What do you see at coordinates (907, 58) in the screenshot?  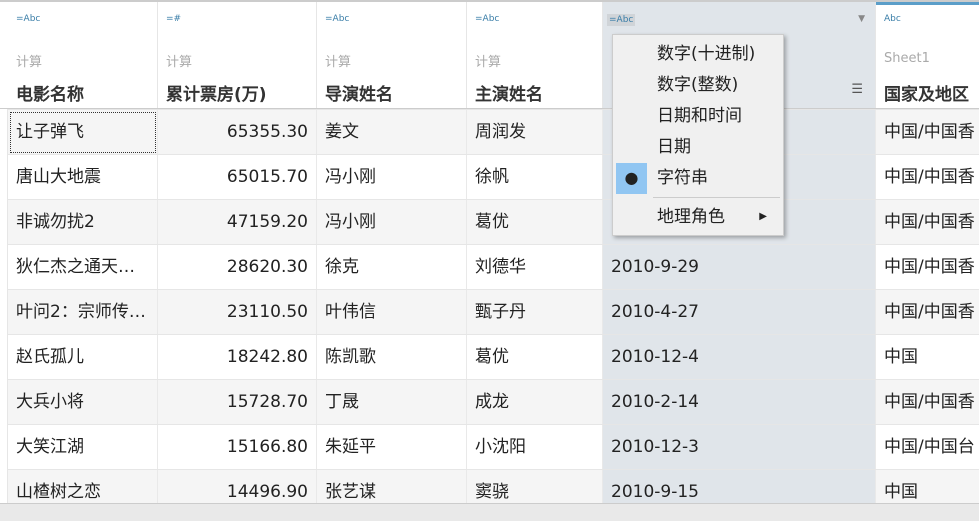 I see `column-source: Sheet1` at bounding box center [907, 58].